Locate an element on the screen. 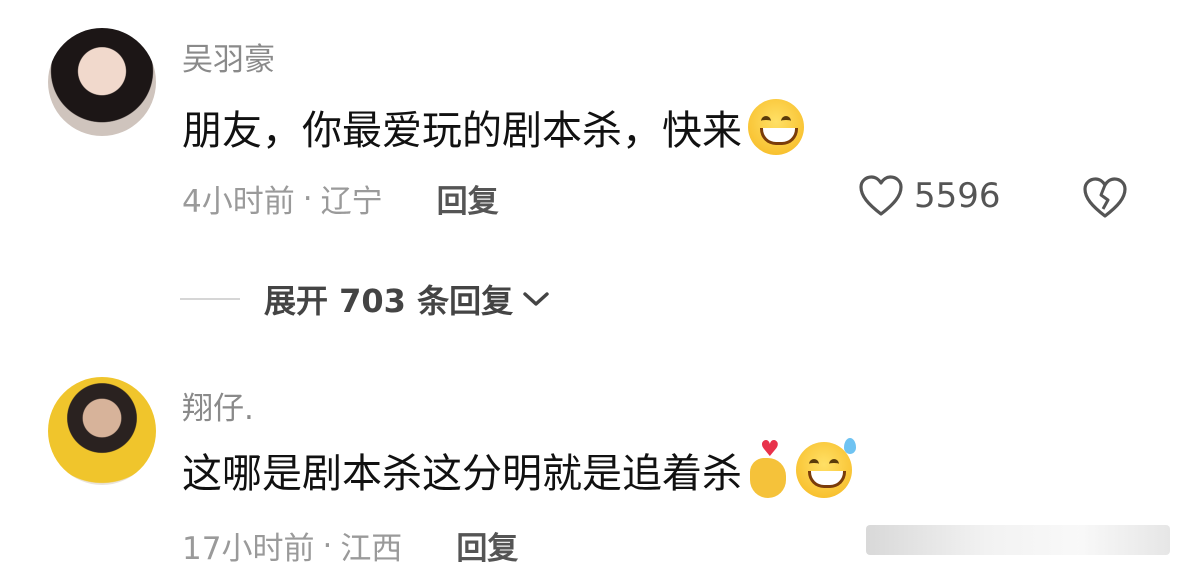 The height and width of the screenshot is (573, 1179). like-count: 5596 is located at coordinates (957, 196).